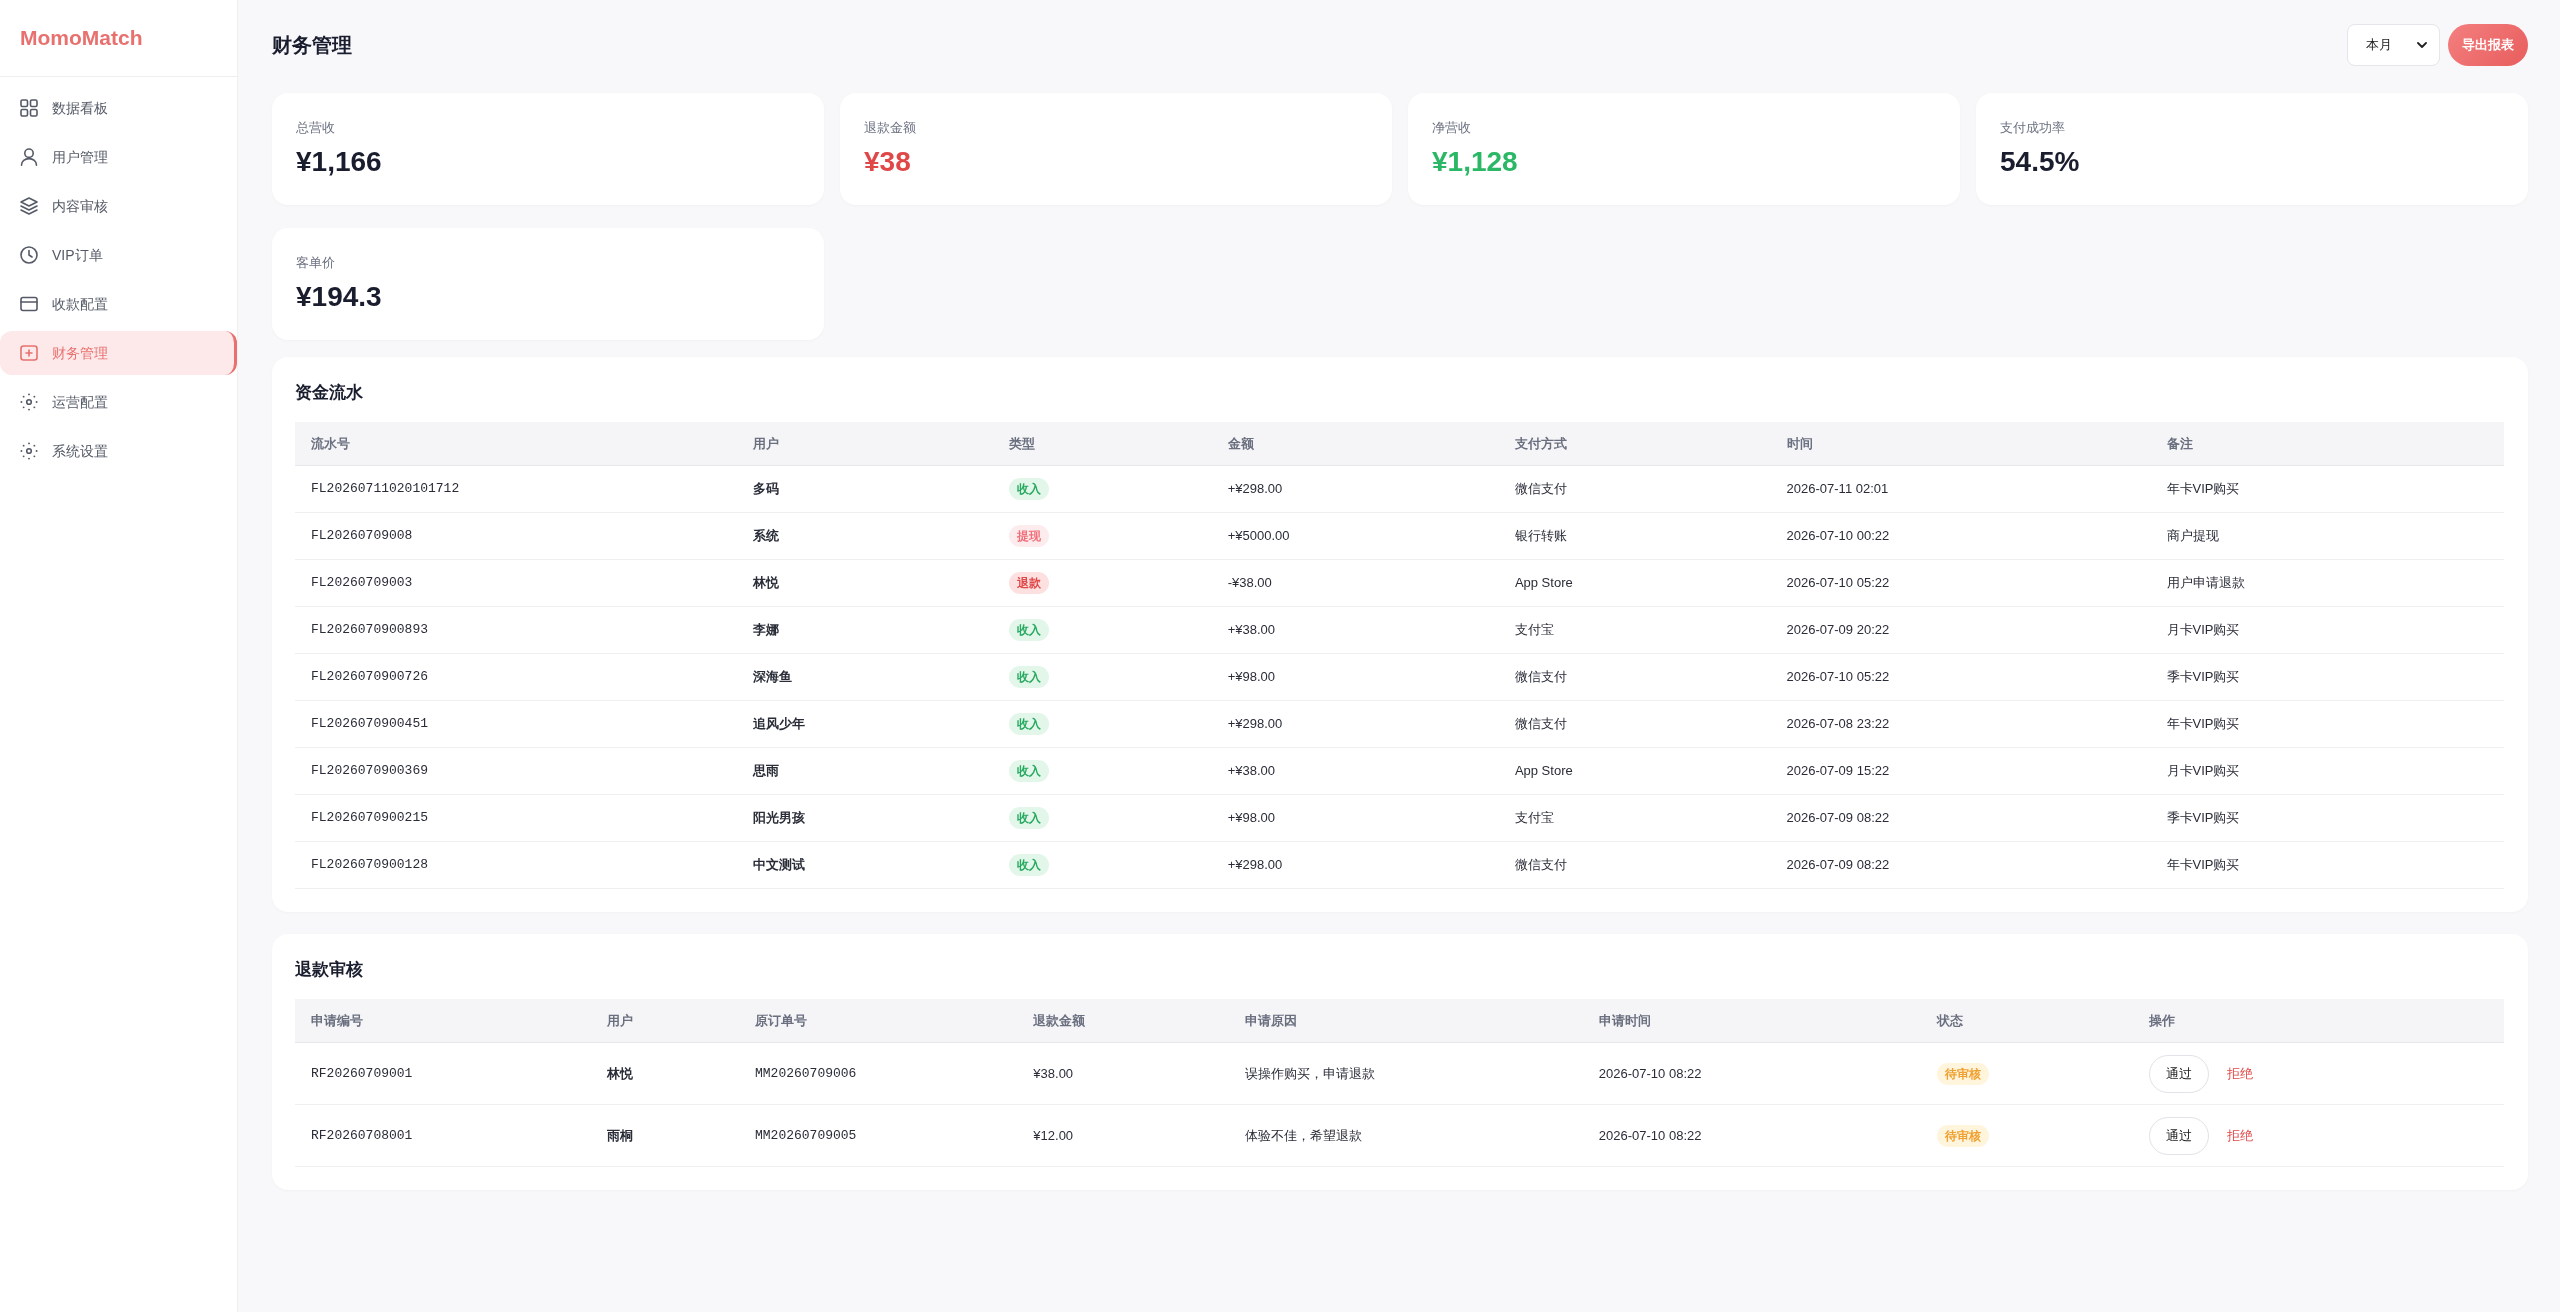  Describe the element at coordinates (1355, 536) in the screenshot. I see `table-cell: +¥5000.00` at that location.